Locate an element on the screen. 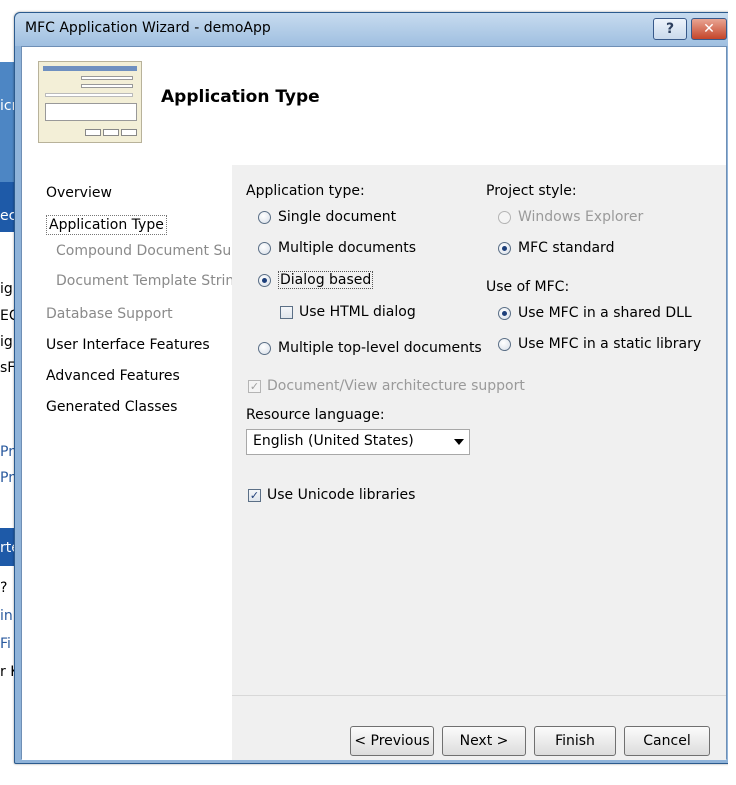 This screenshot has height=785, width=736. dialog-based-label: Dialog based is located at coordinates (326, 280).